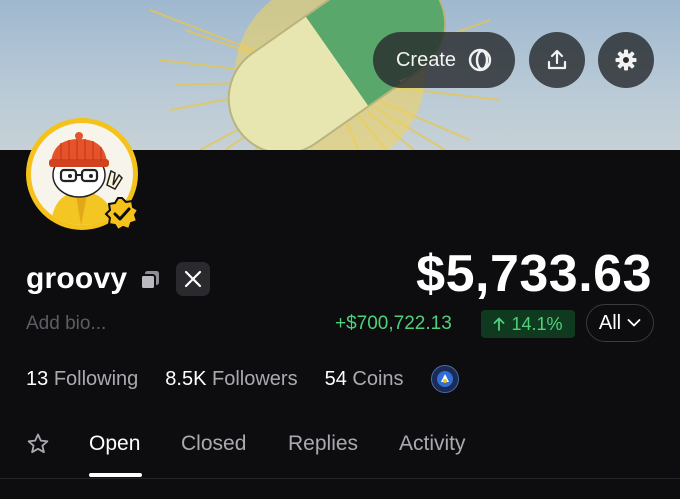 The image size is (680, 499). What do you see at coordinates (37, 378) in the screenshot?
I see `following-count: 13` at bounding box center [37, 378].